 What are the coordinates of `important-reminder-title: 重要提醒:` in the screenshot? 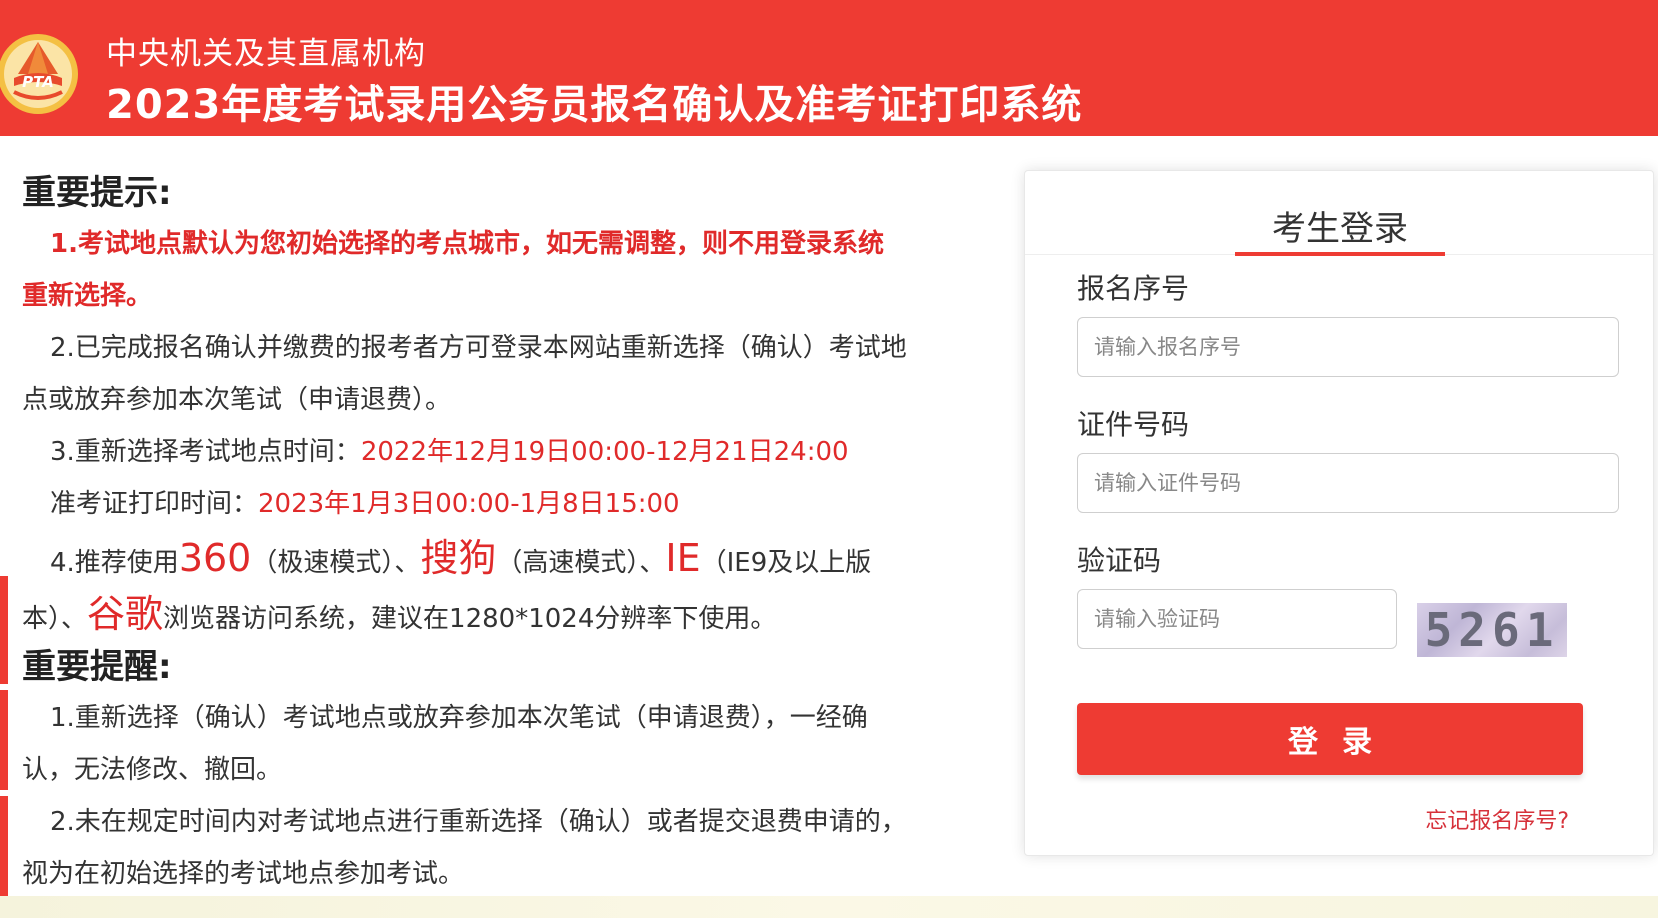 It's located at (97, 667).